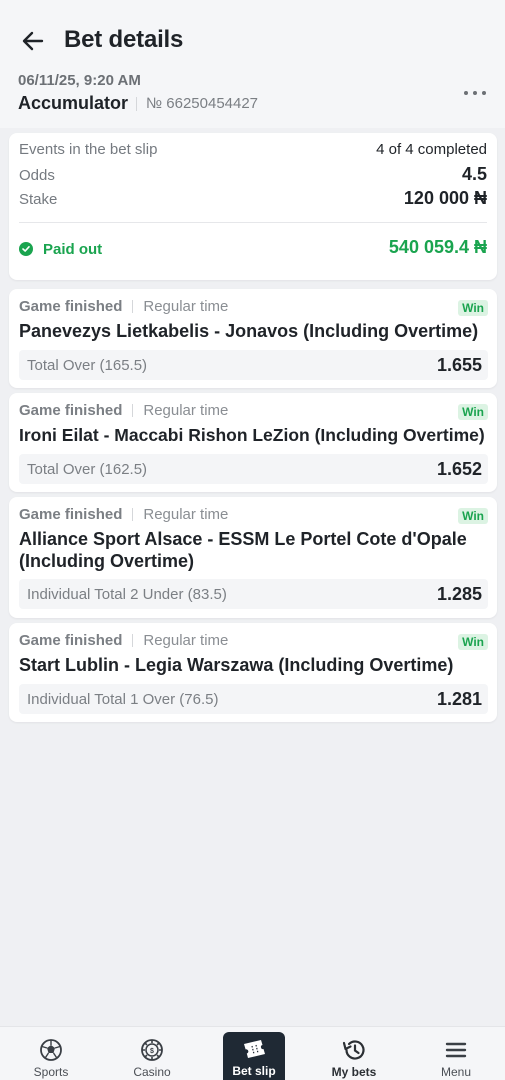 The image size is (505, 1080). What do you see at coordinates (253, 469) in the screenshot?
I see `market-row: Total Over (162.5) 1.652` at bounding box center [253, 469].